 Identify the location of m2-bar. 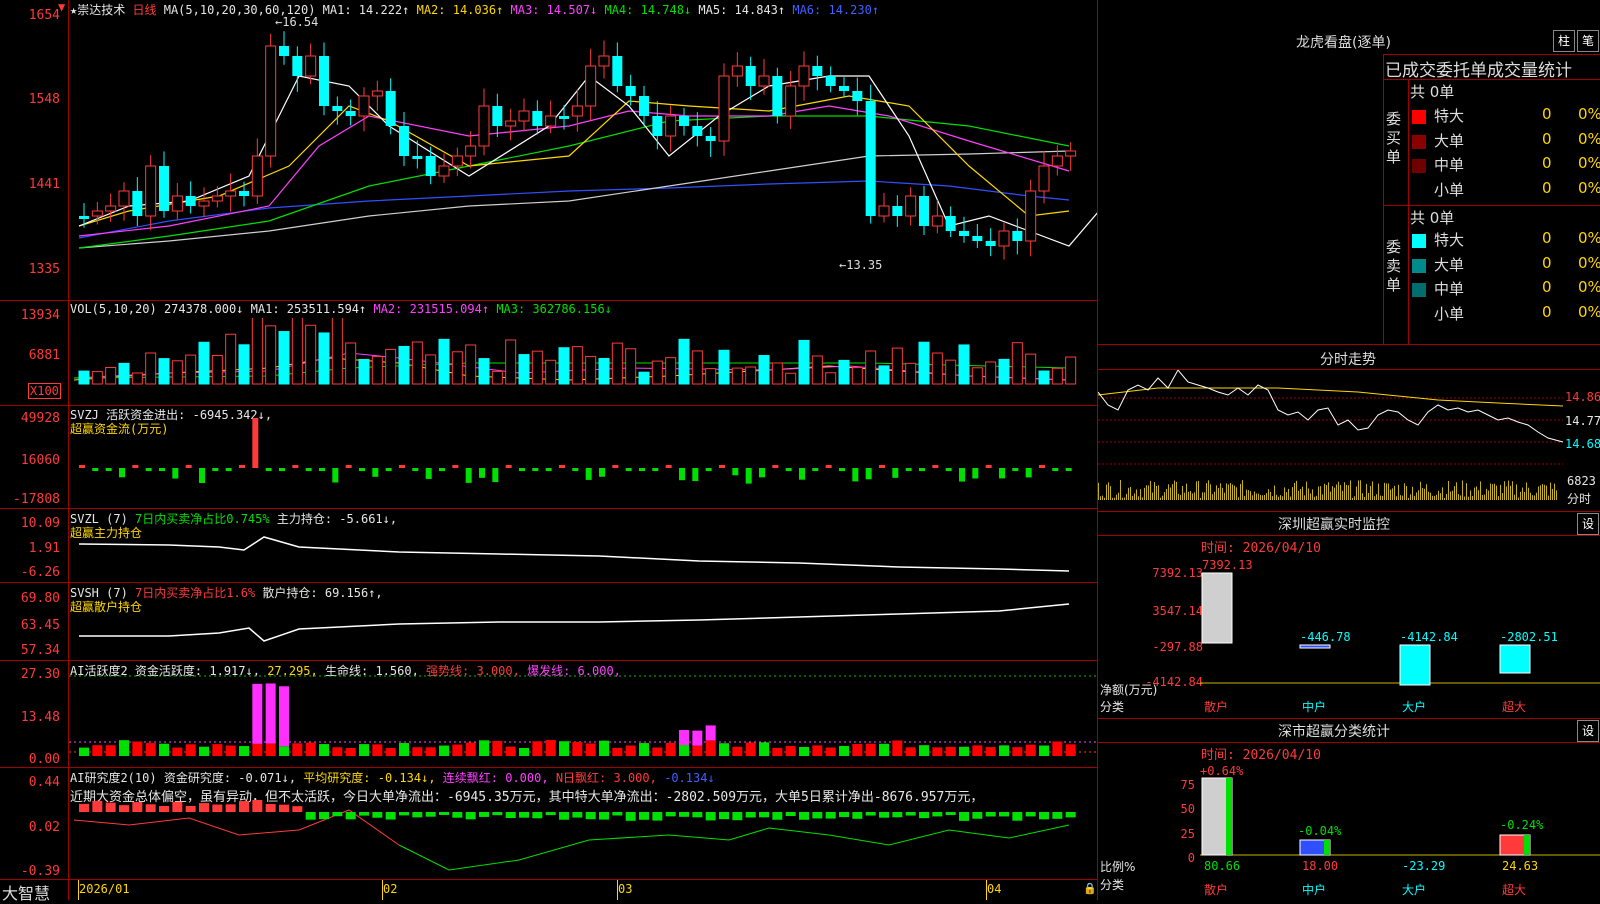
(1217, 816).